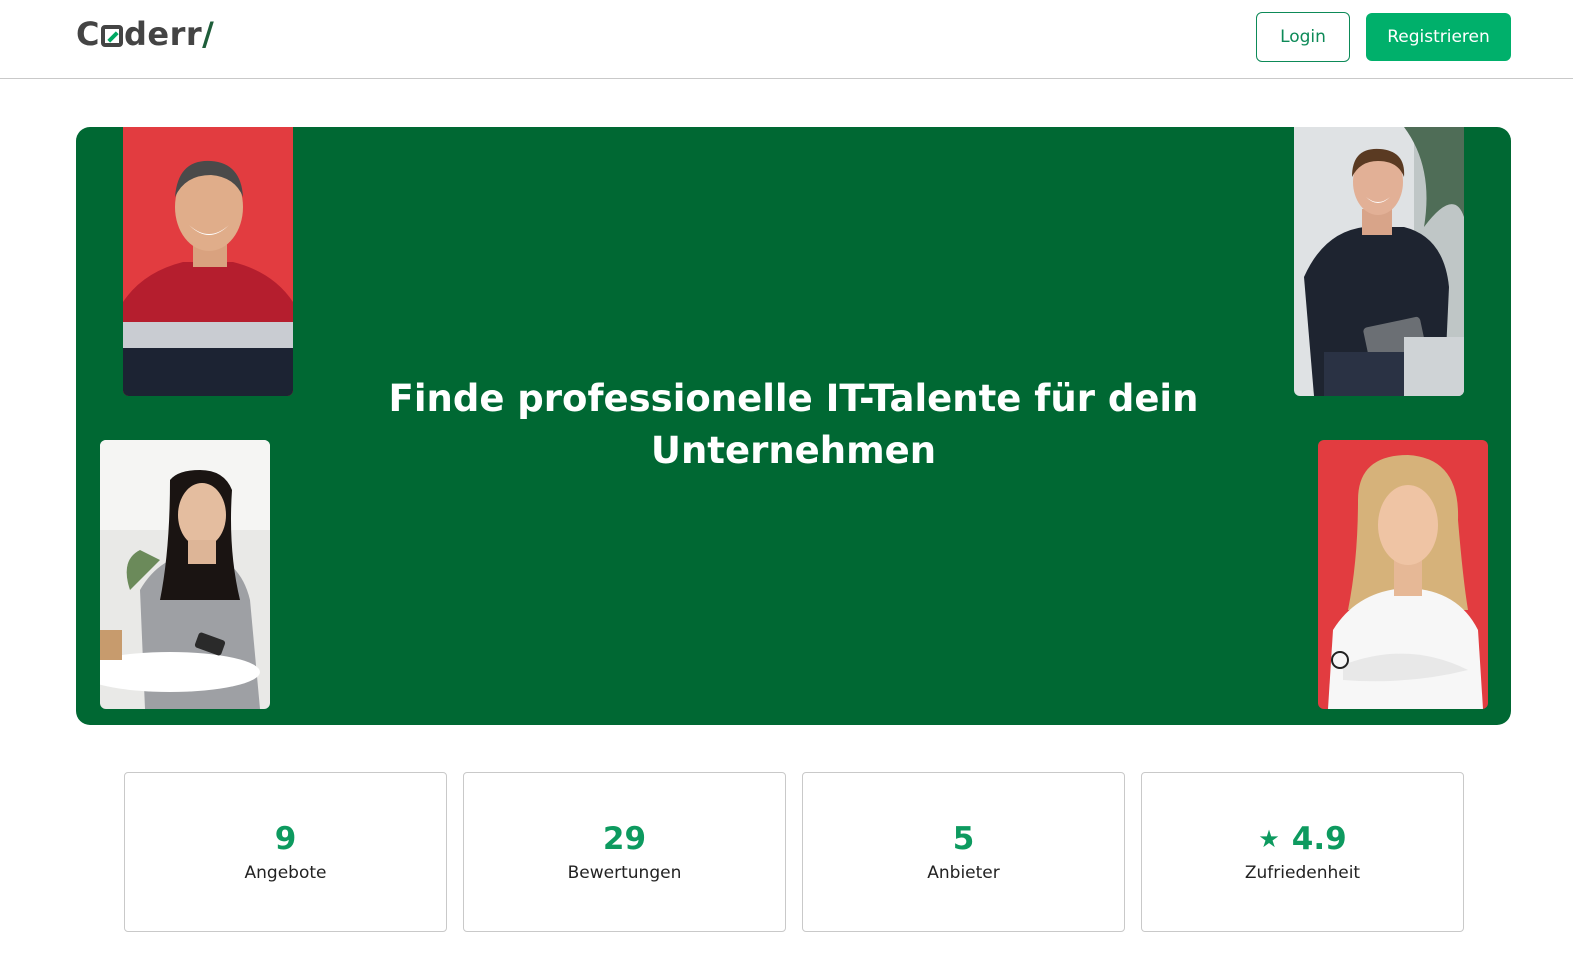 The height and width of the screenshot is (957, 1573). Describe the element at coordinates (1438, 37) in the screenshot. I see `register-button: Registrieren` at that location.